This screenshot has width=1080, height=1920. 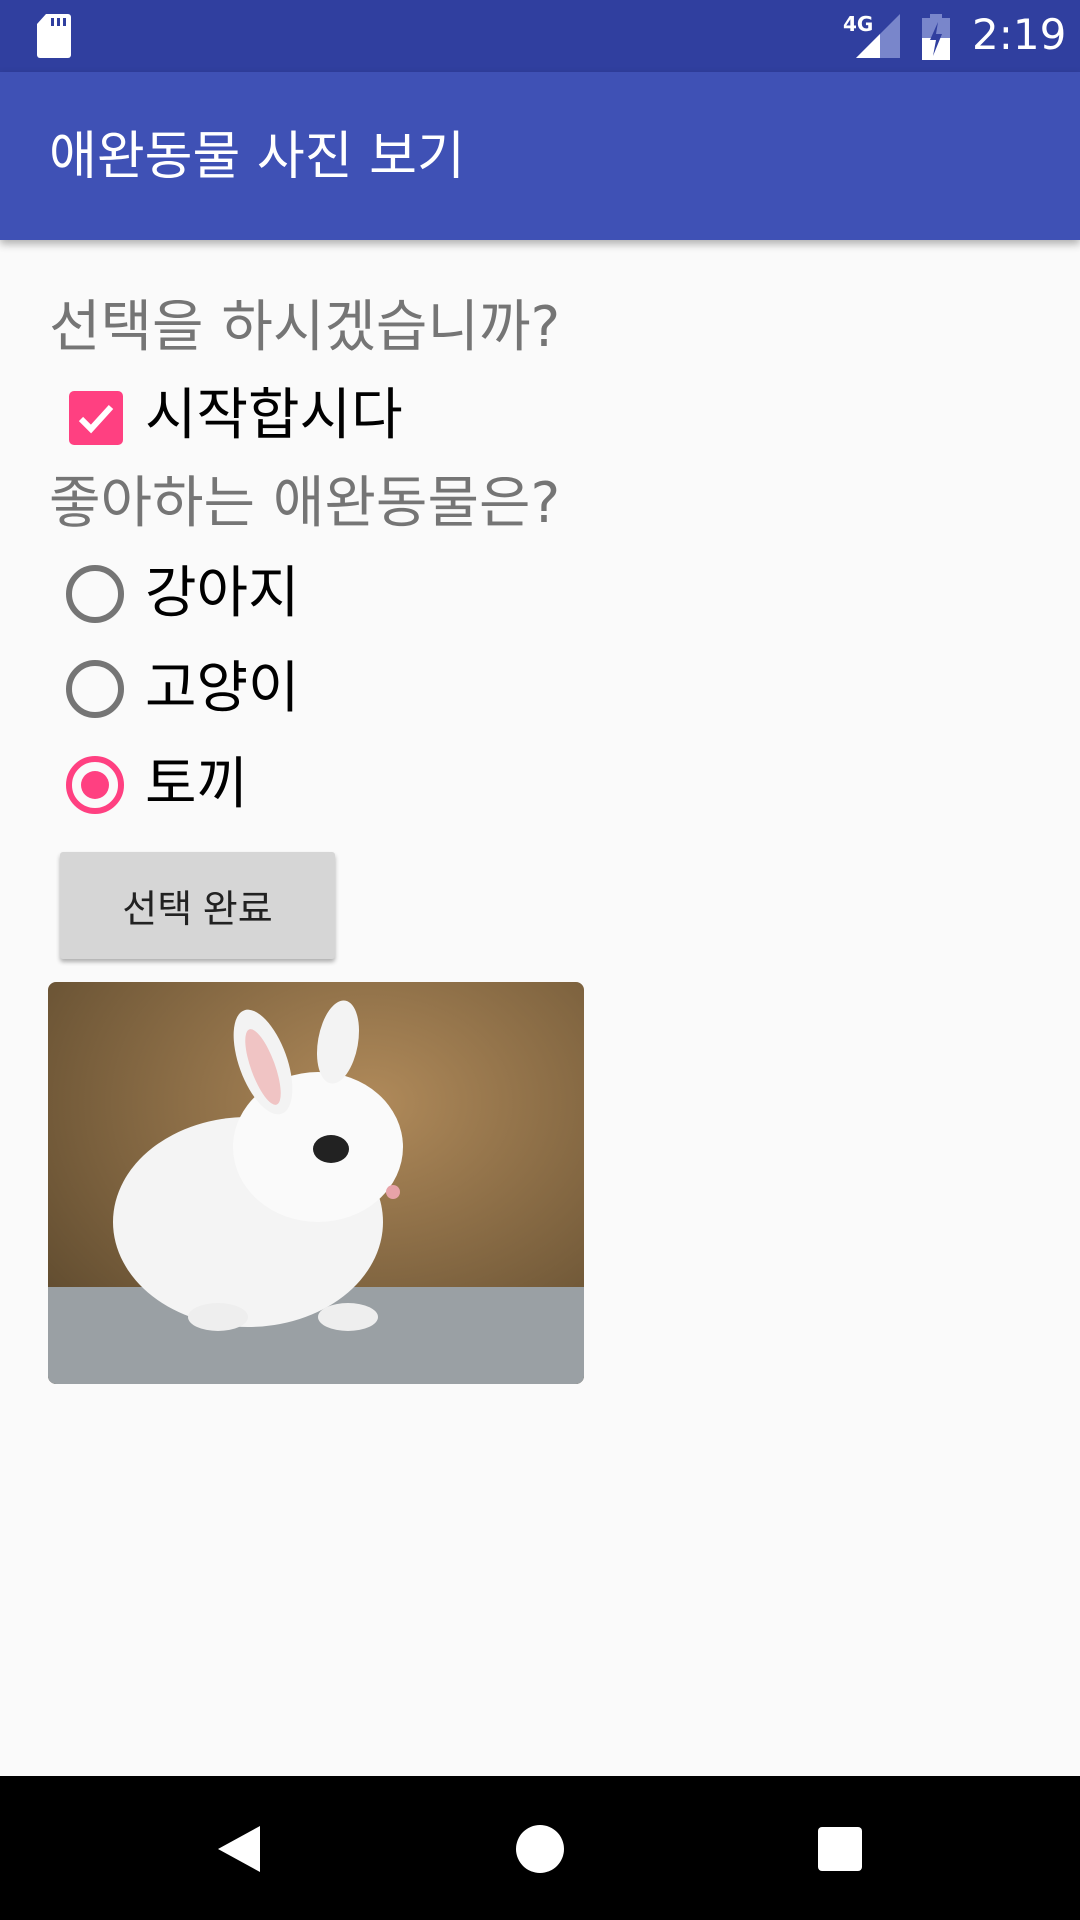 What do you see at coordinates (95, 594) in the screenshot?
I see `radio-dog` at bounding box center [95, 594].